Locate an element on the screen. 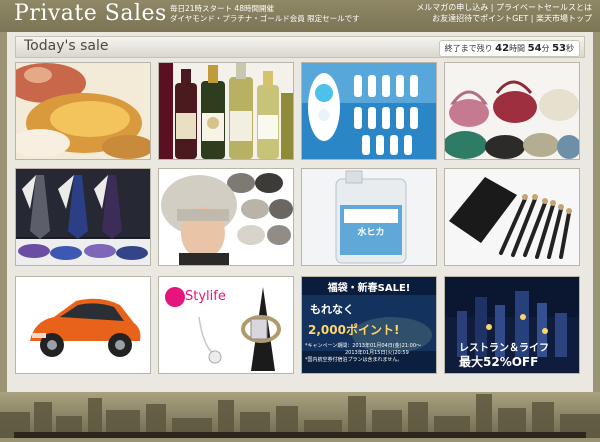 This screenshot has width=600, height=442. orange-car-image is located at coordinates (83, 325).